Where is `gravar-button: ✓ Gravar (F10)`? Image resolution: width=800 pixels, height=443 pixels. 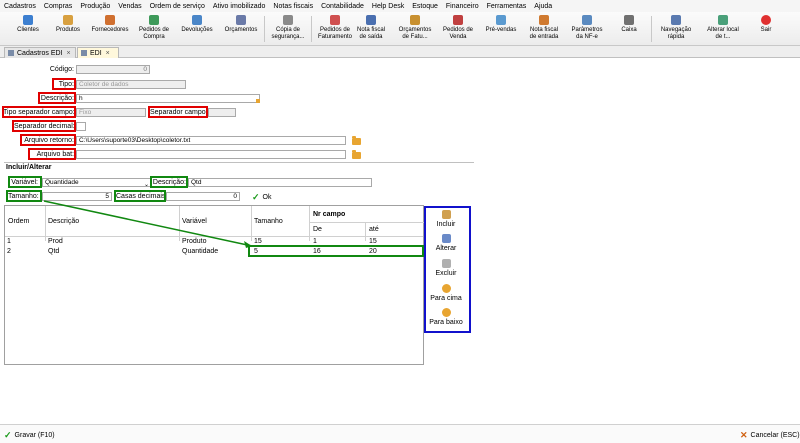 gravar-button: ✓ Gravar (F10) is located at coordinates (29, 435).